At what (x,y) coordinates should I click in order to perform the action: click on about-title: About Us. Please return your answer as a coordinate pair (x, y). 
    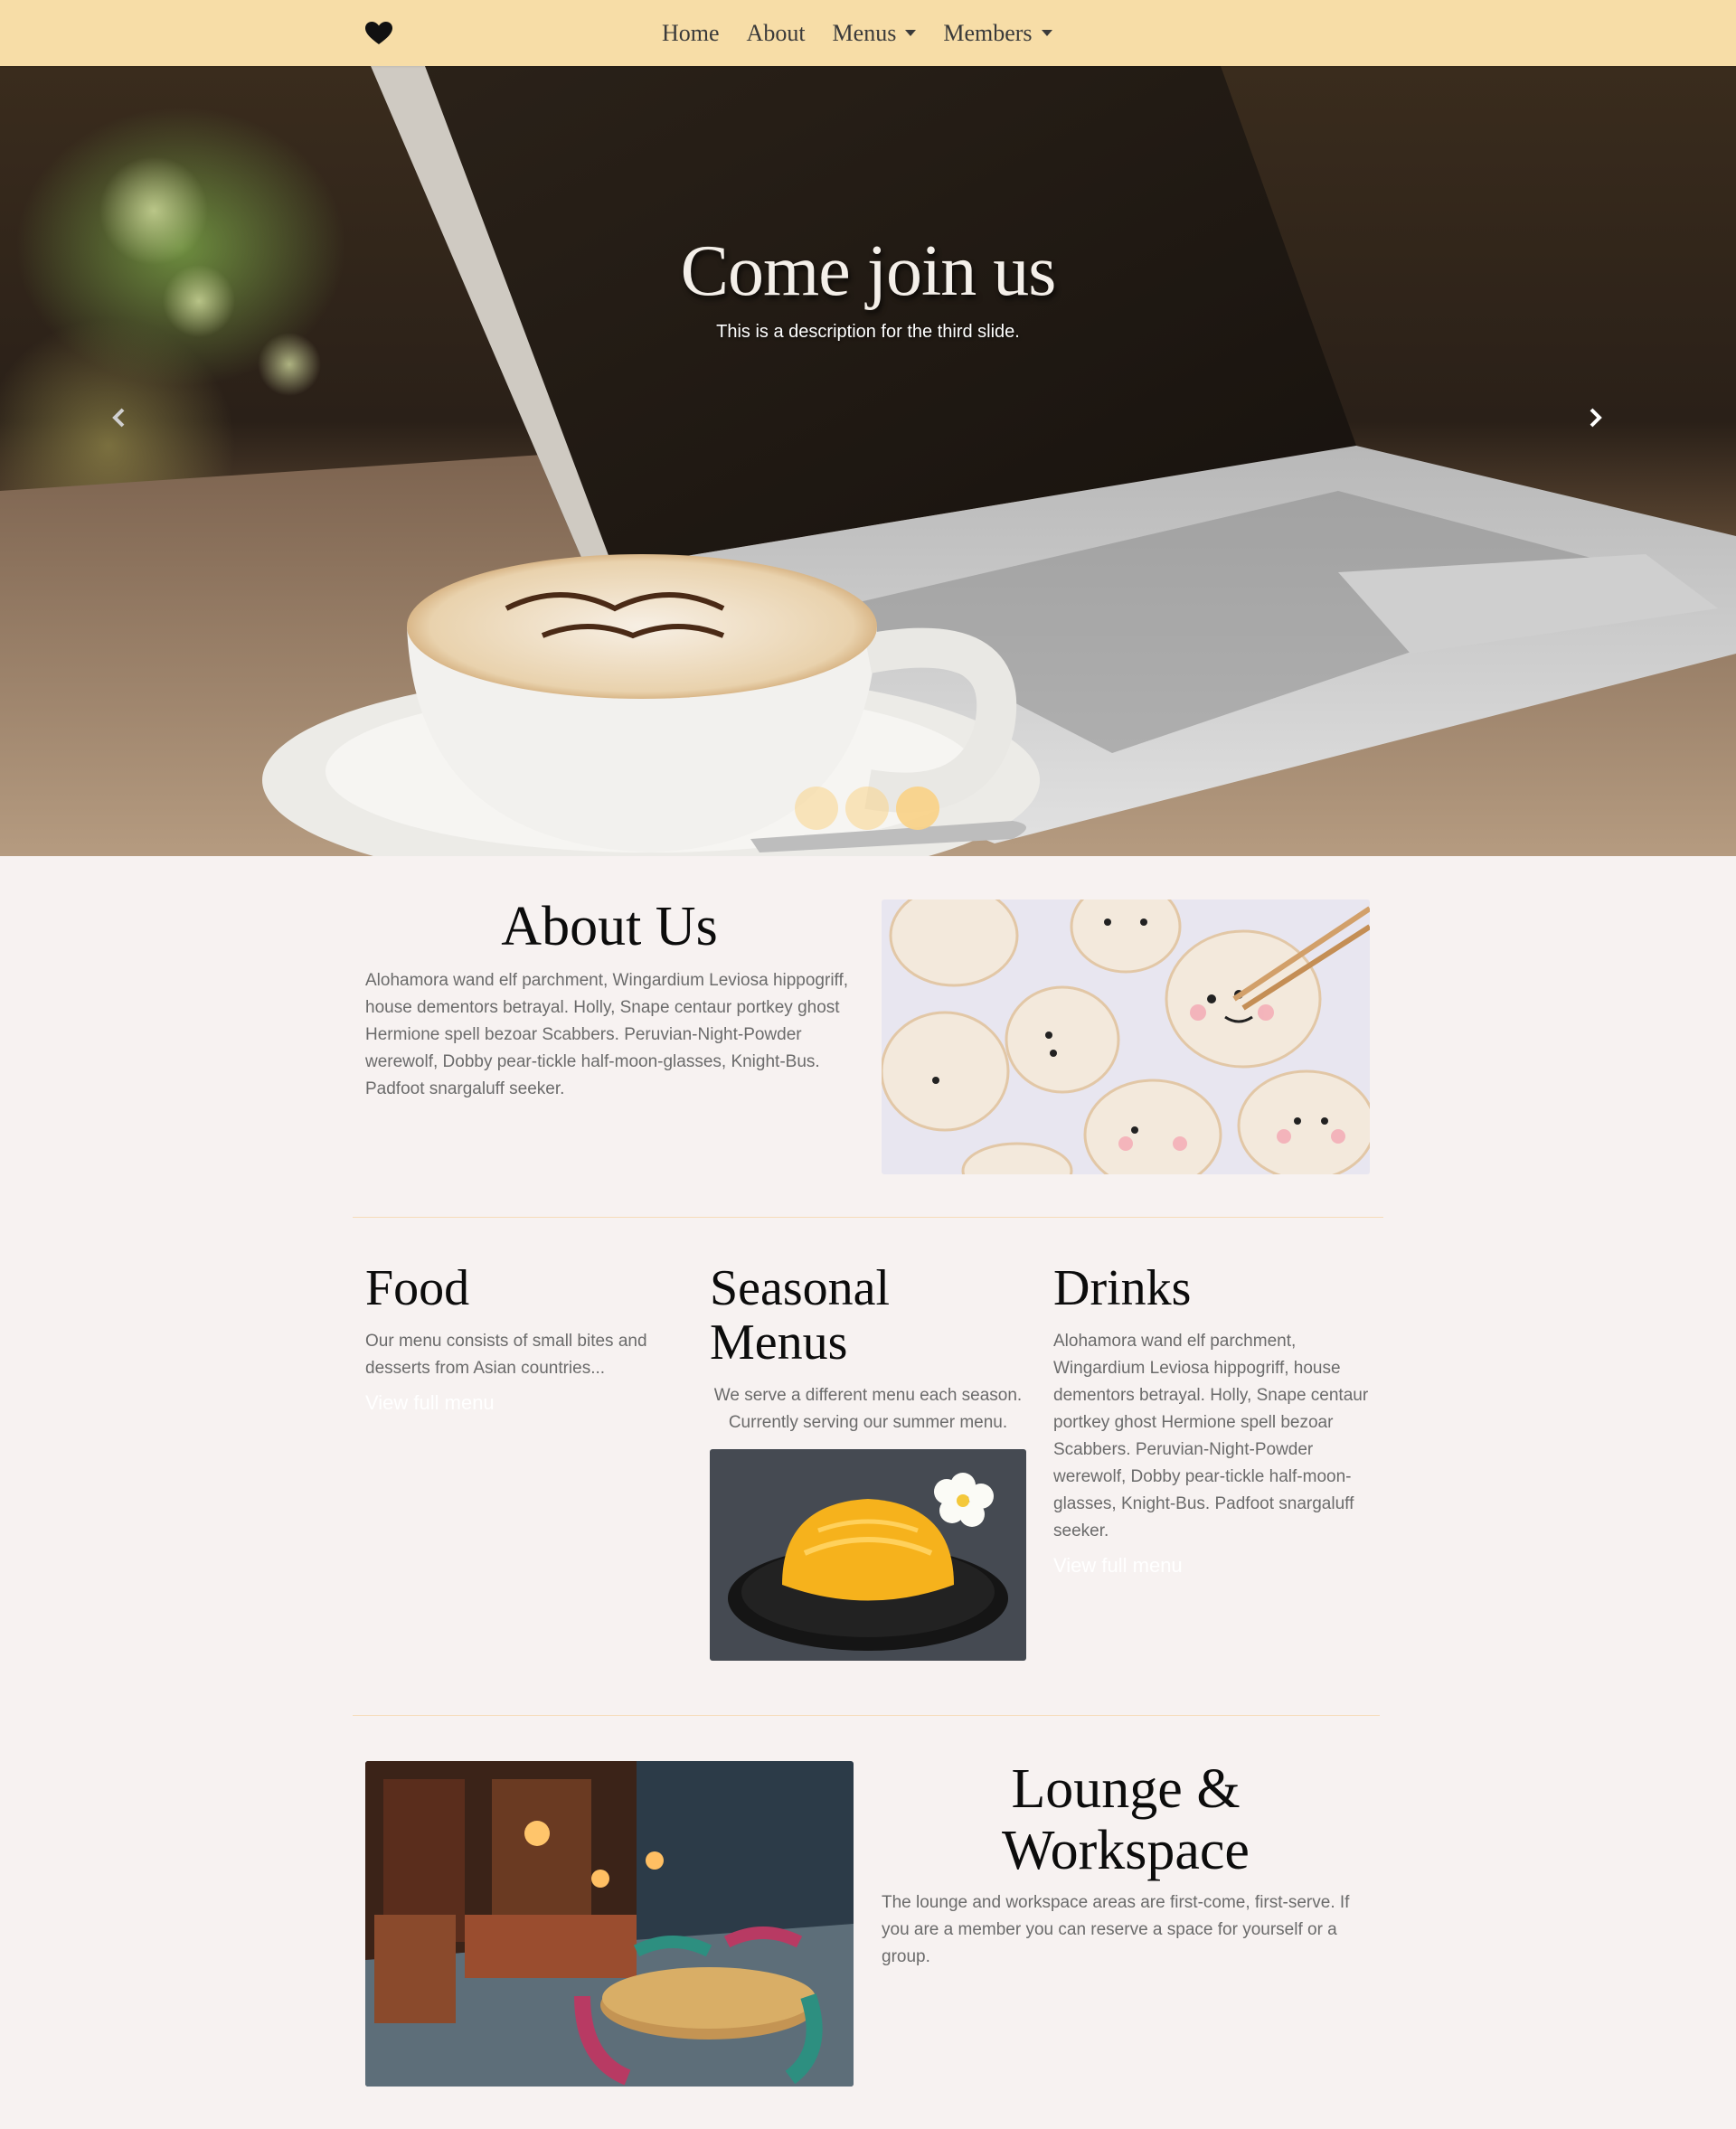
    Looking at the image, I should click on (609, 926).